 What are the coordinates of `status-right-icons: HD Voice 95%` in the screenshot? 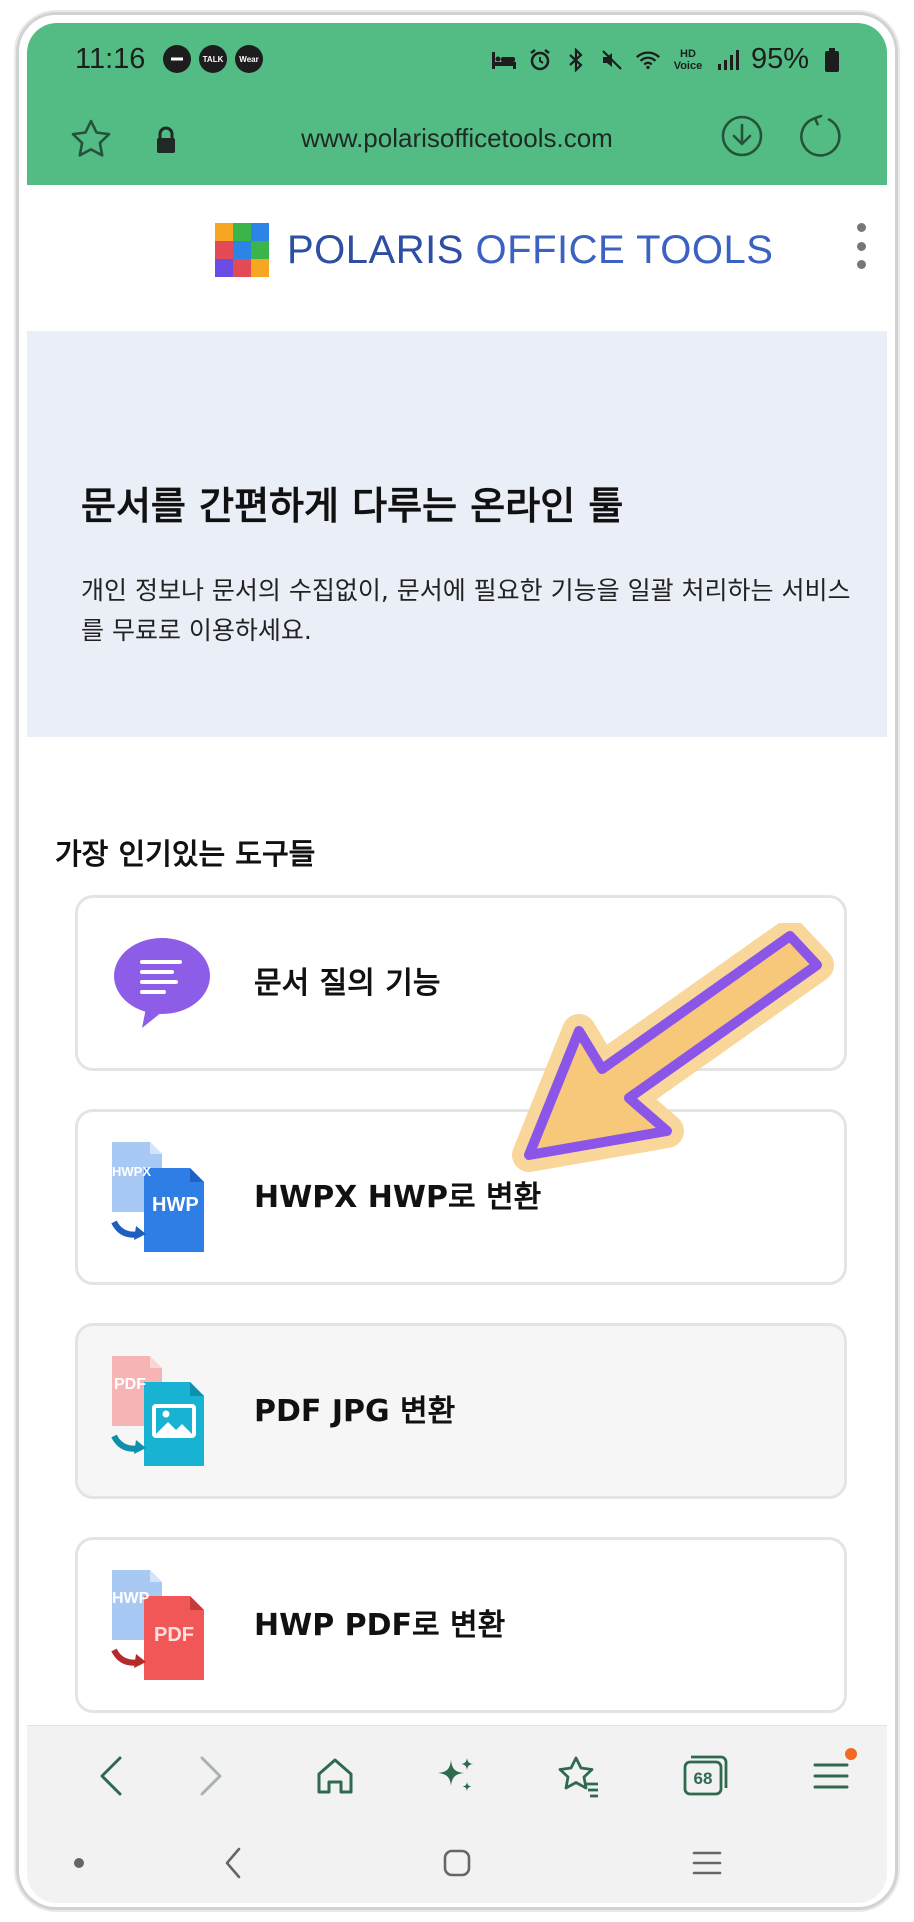 It's located at (668, 59).